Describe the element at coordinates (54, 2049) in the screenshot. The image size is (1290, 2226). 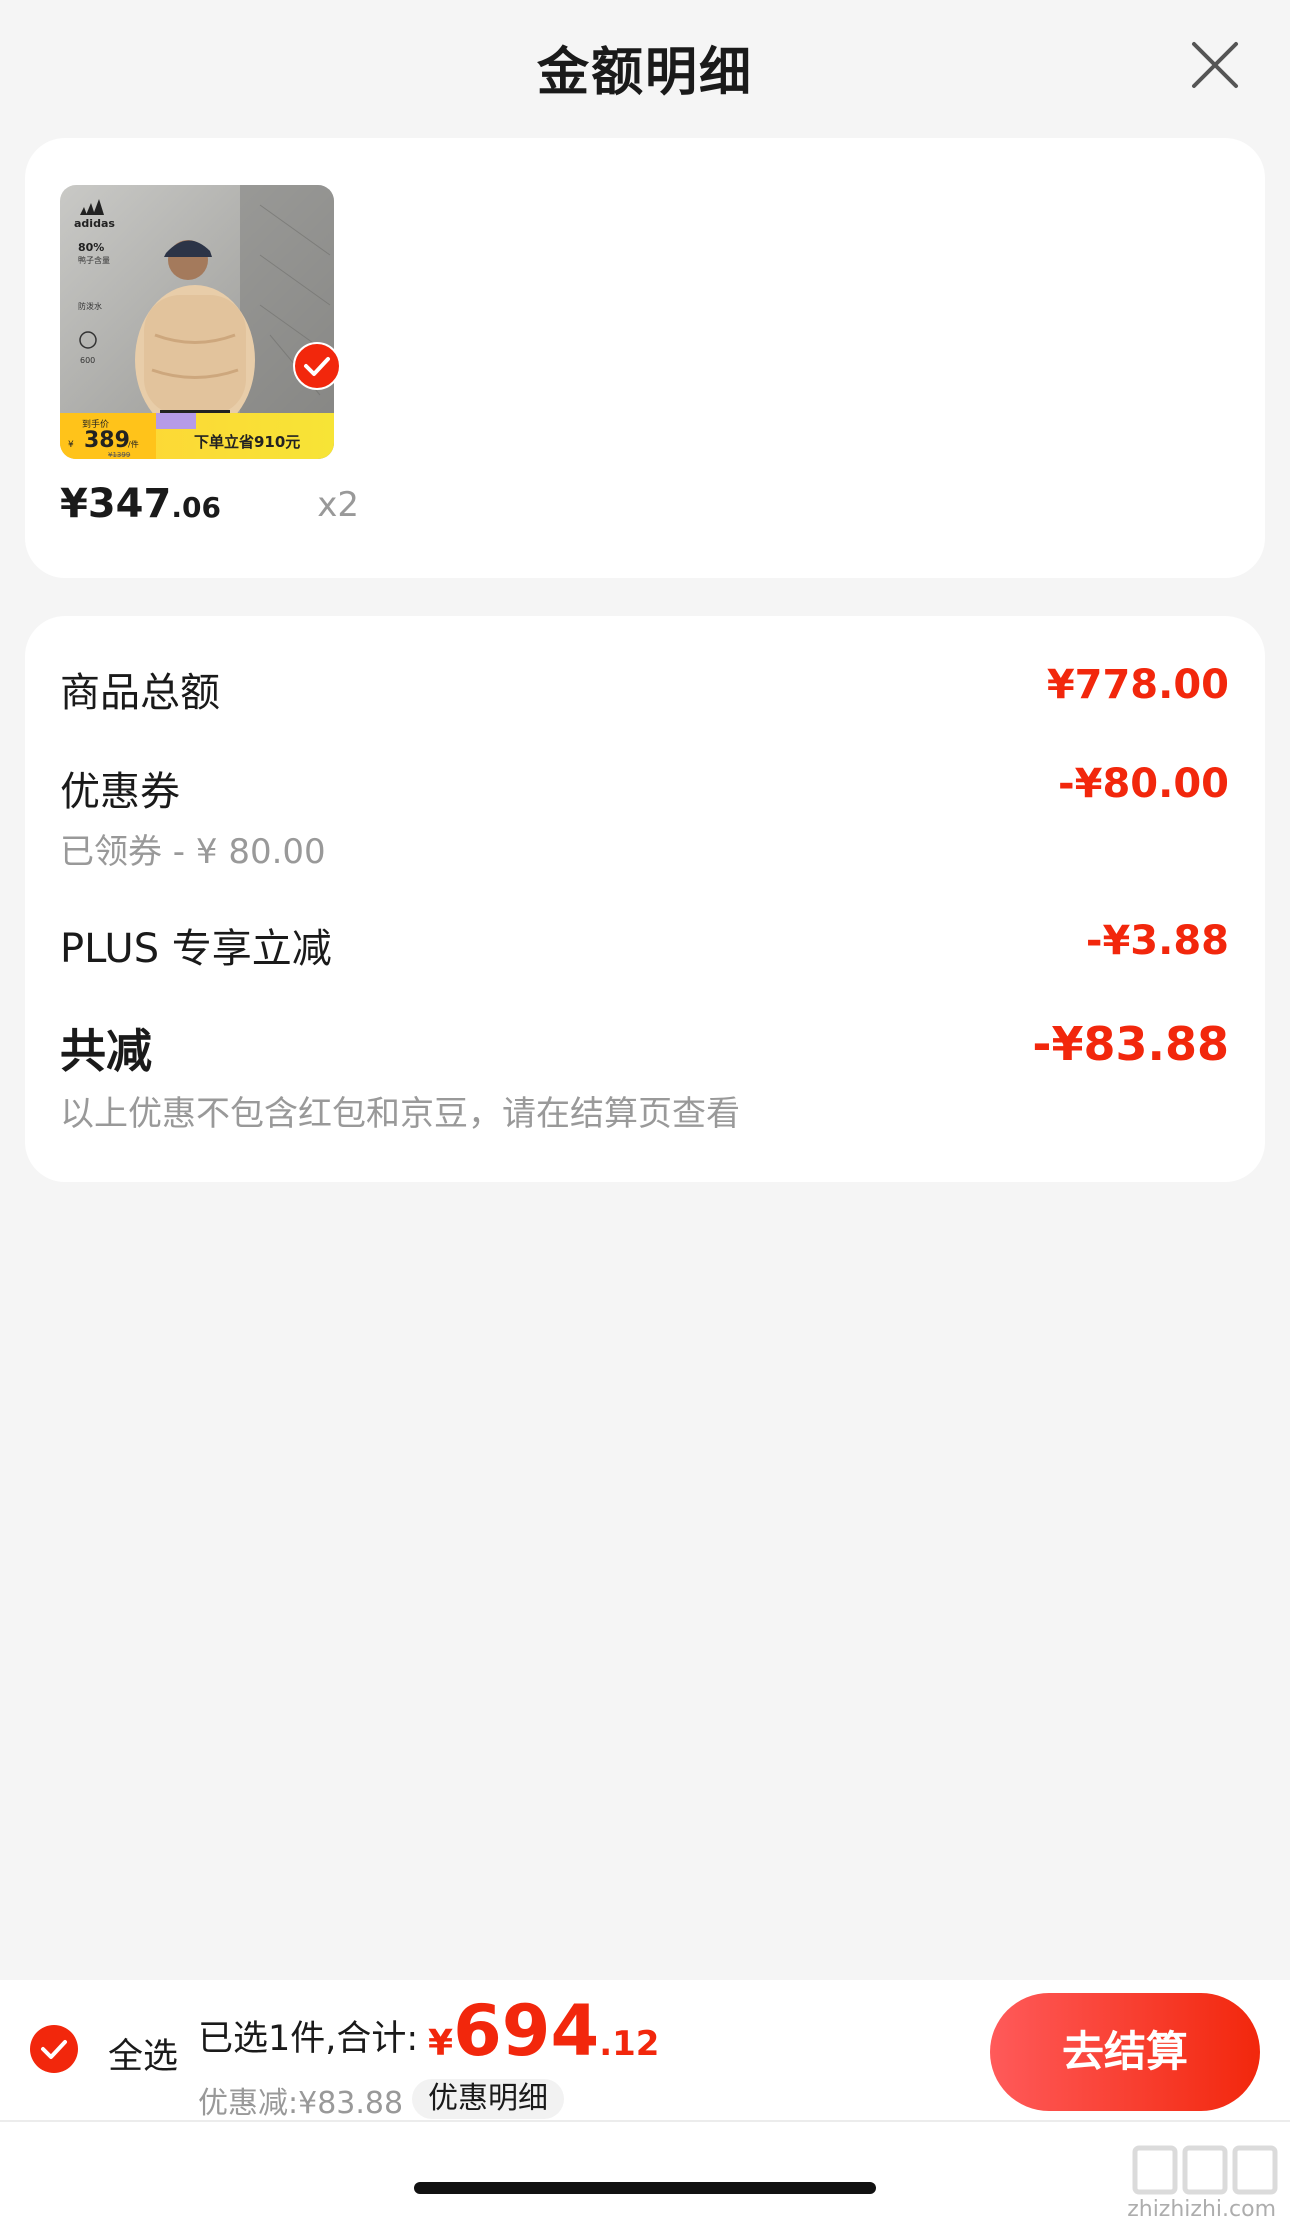
I see `select-all-checkbox-icon` at that location.